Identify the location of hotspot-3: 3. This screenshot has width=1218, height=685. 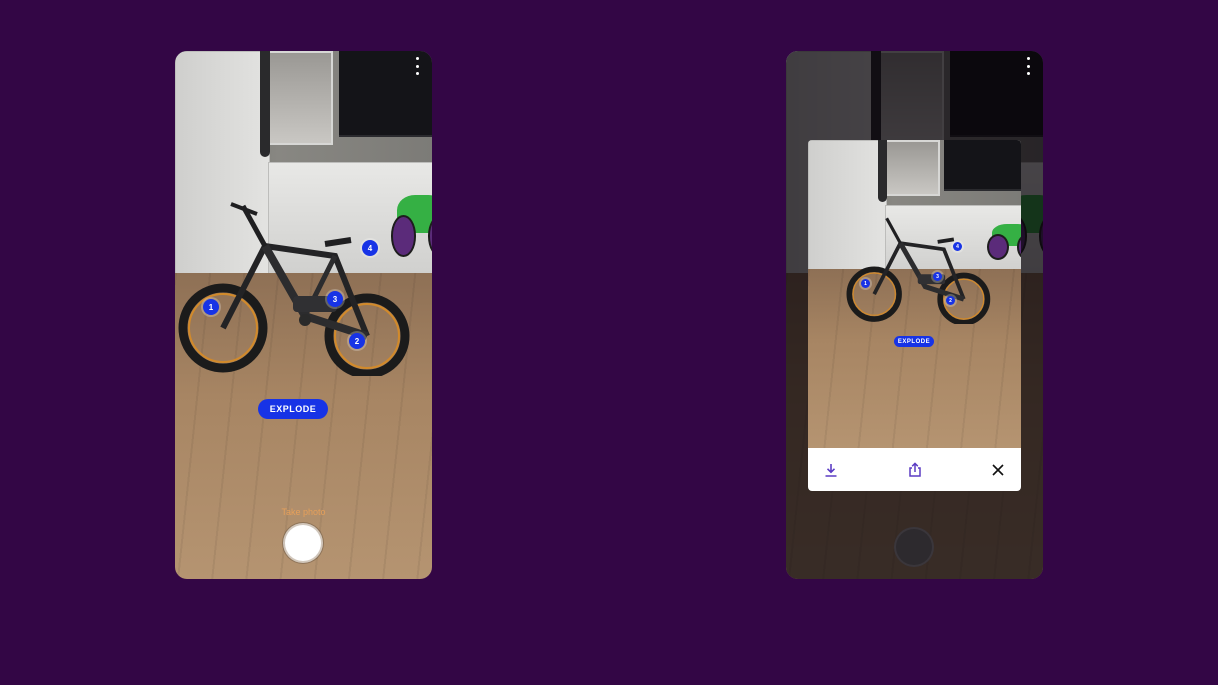
(335, 299).